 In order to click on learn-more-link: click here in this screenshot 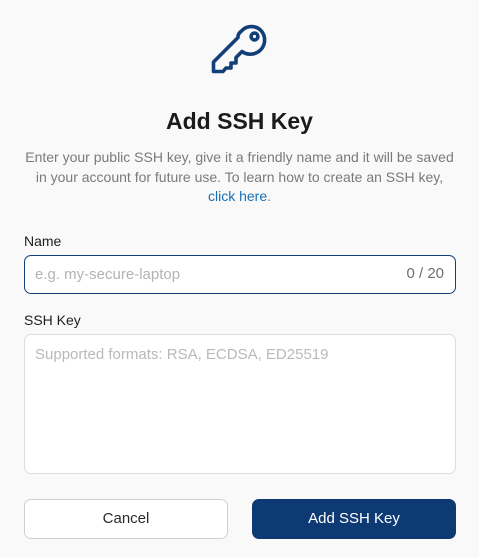, I will do `click(237, 196)`.